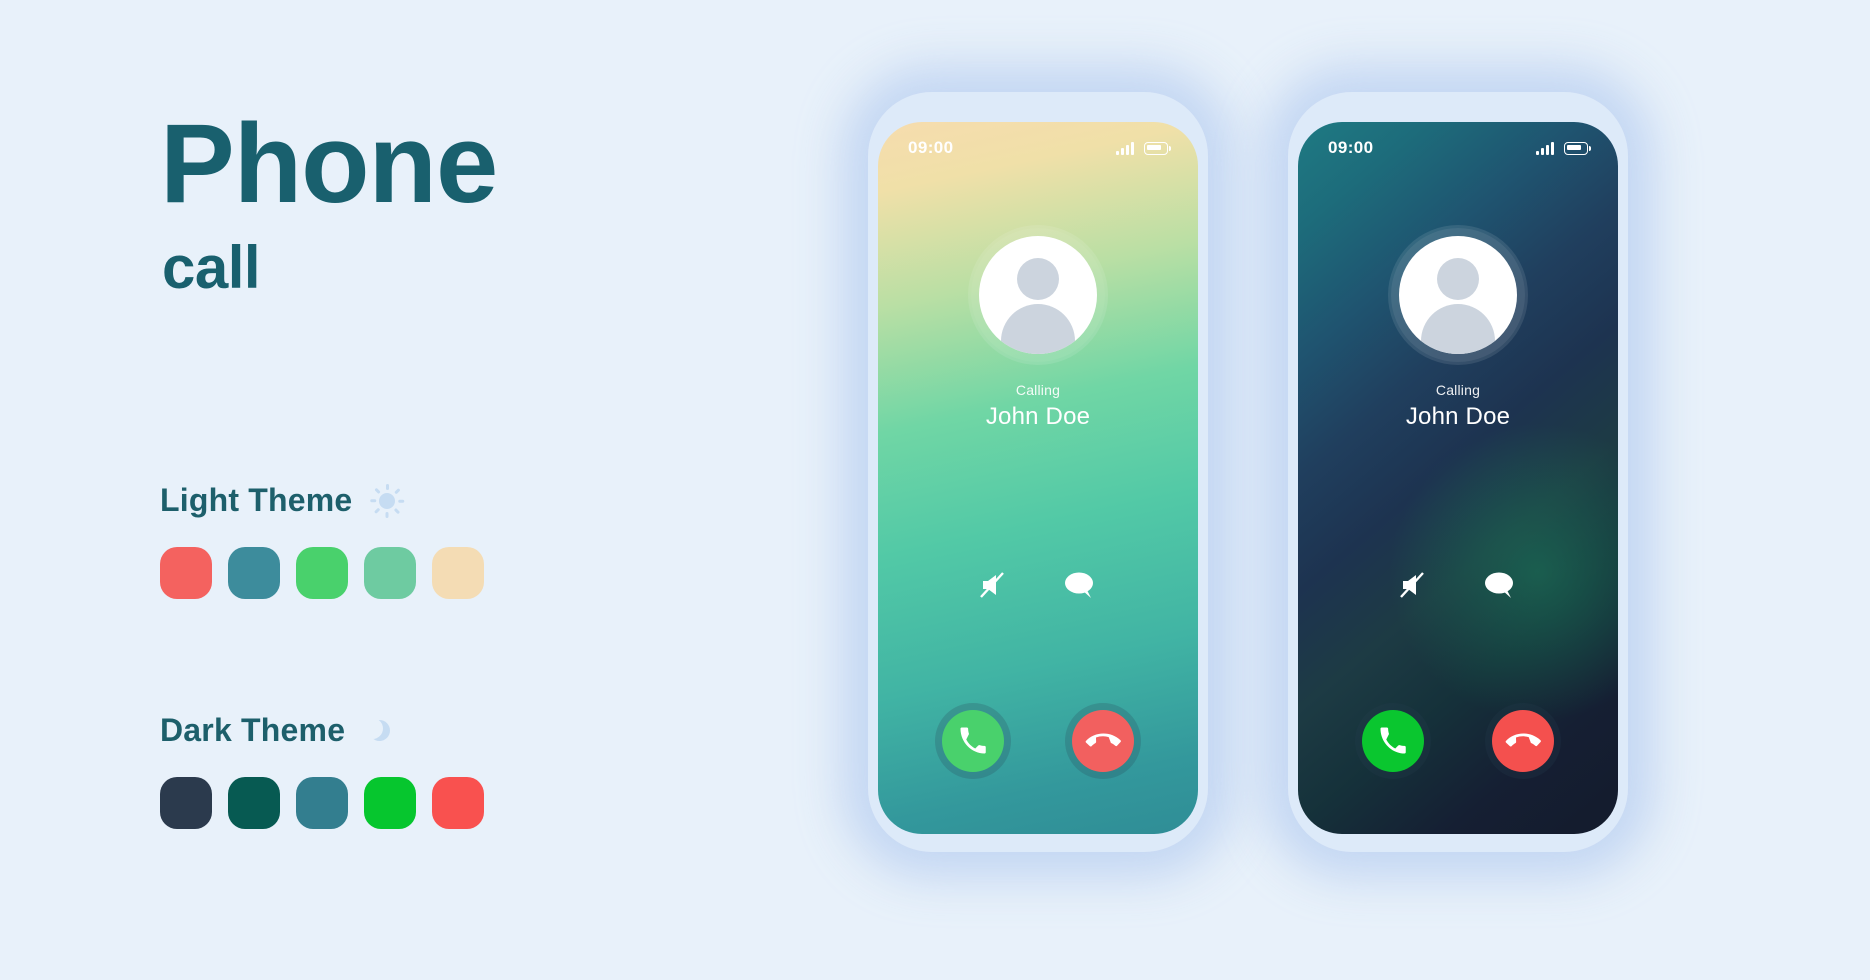  Describe the element at coordinates (329, 163) in the screenshot. I see `title-main: Phone` at that location.